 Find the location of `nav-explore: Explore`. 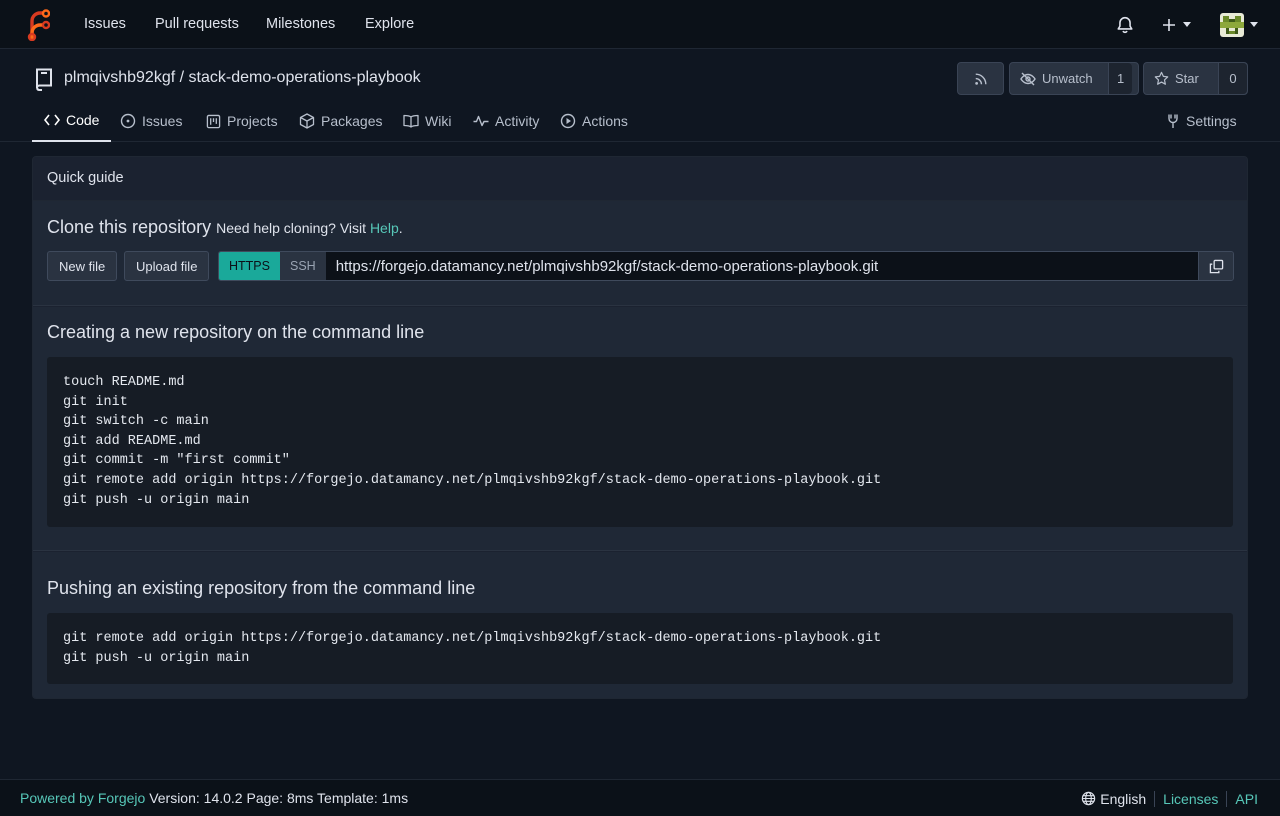

nav-explore: Explore is located at coordinates (389, 24).